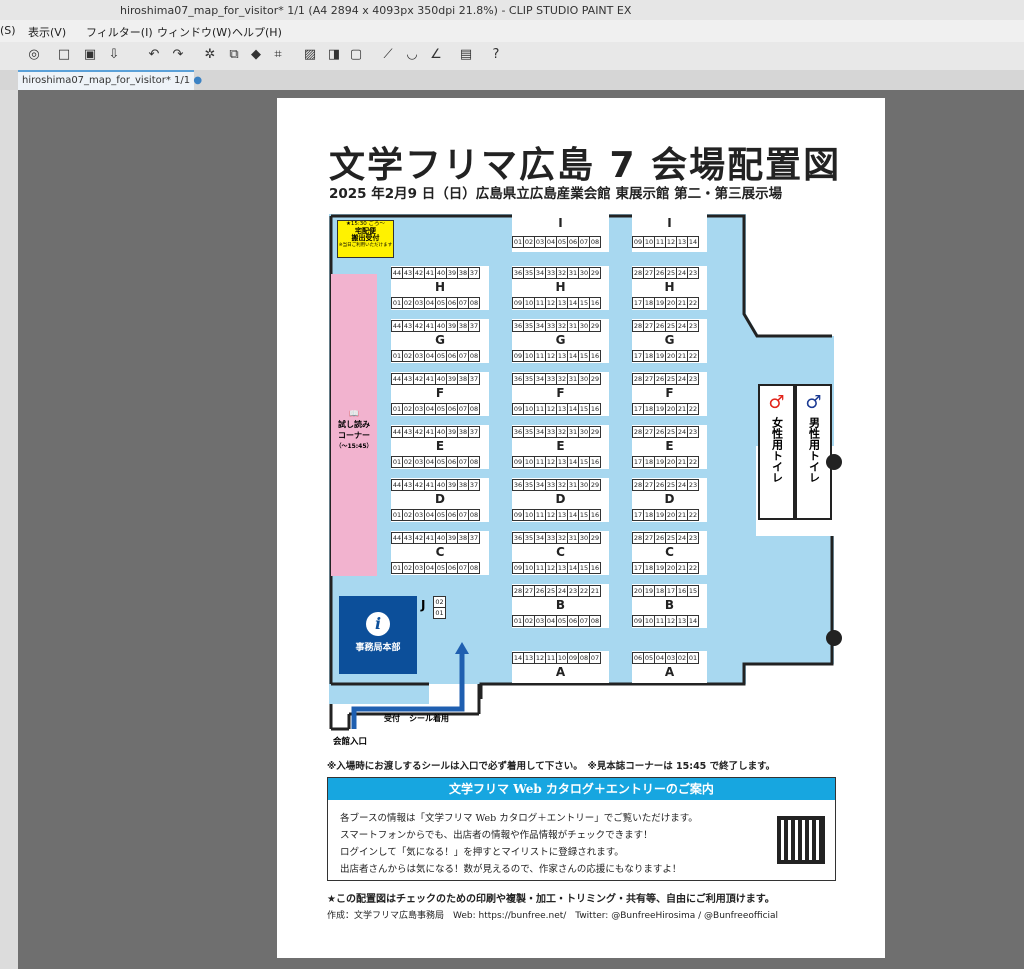  What do you see at coordinates (693, 591) in the screenshot?
I see `booth-cell: 15` at bounding box center [693, 591].